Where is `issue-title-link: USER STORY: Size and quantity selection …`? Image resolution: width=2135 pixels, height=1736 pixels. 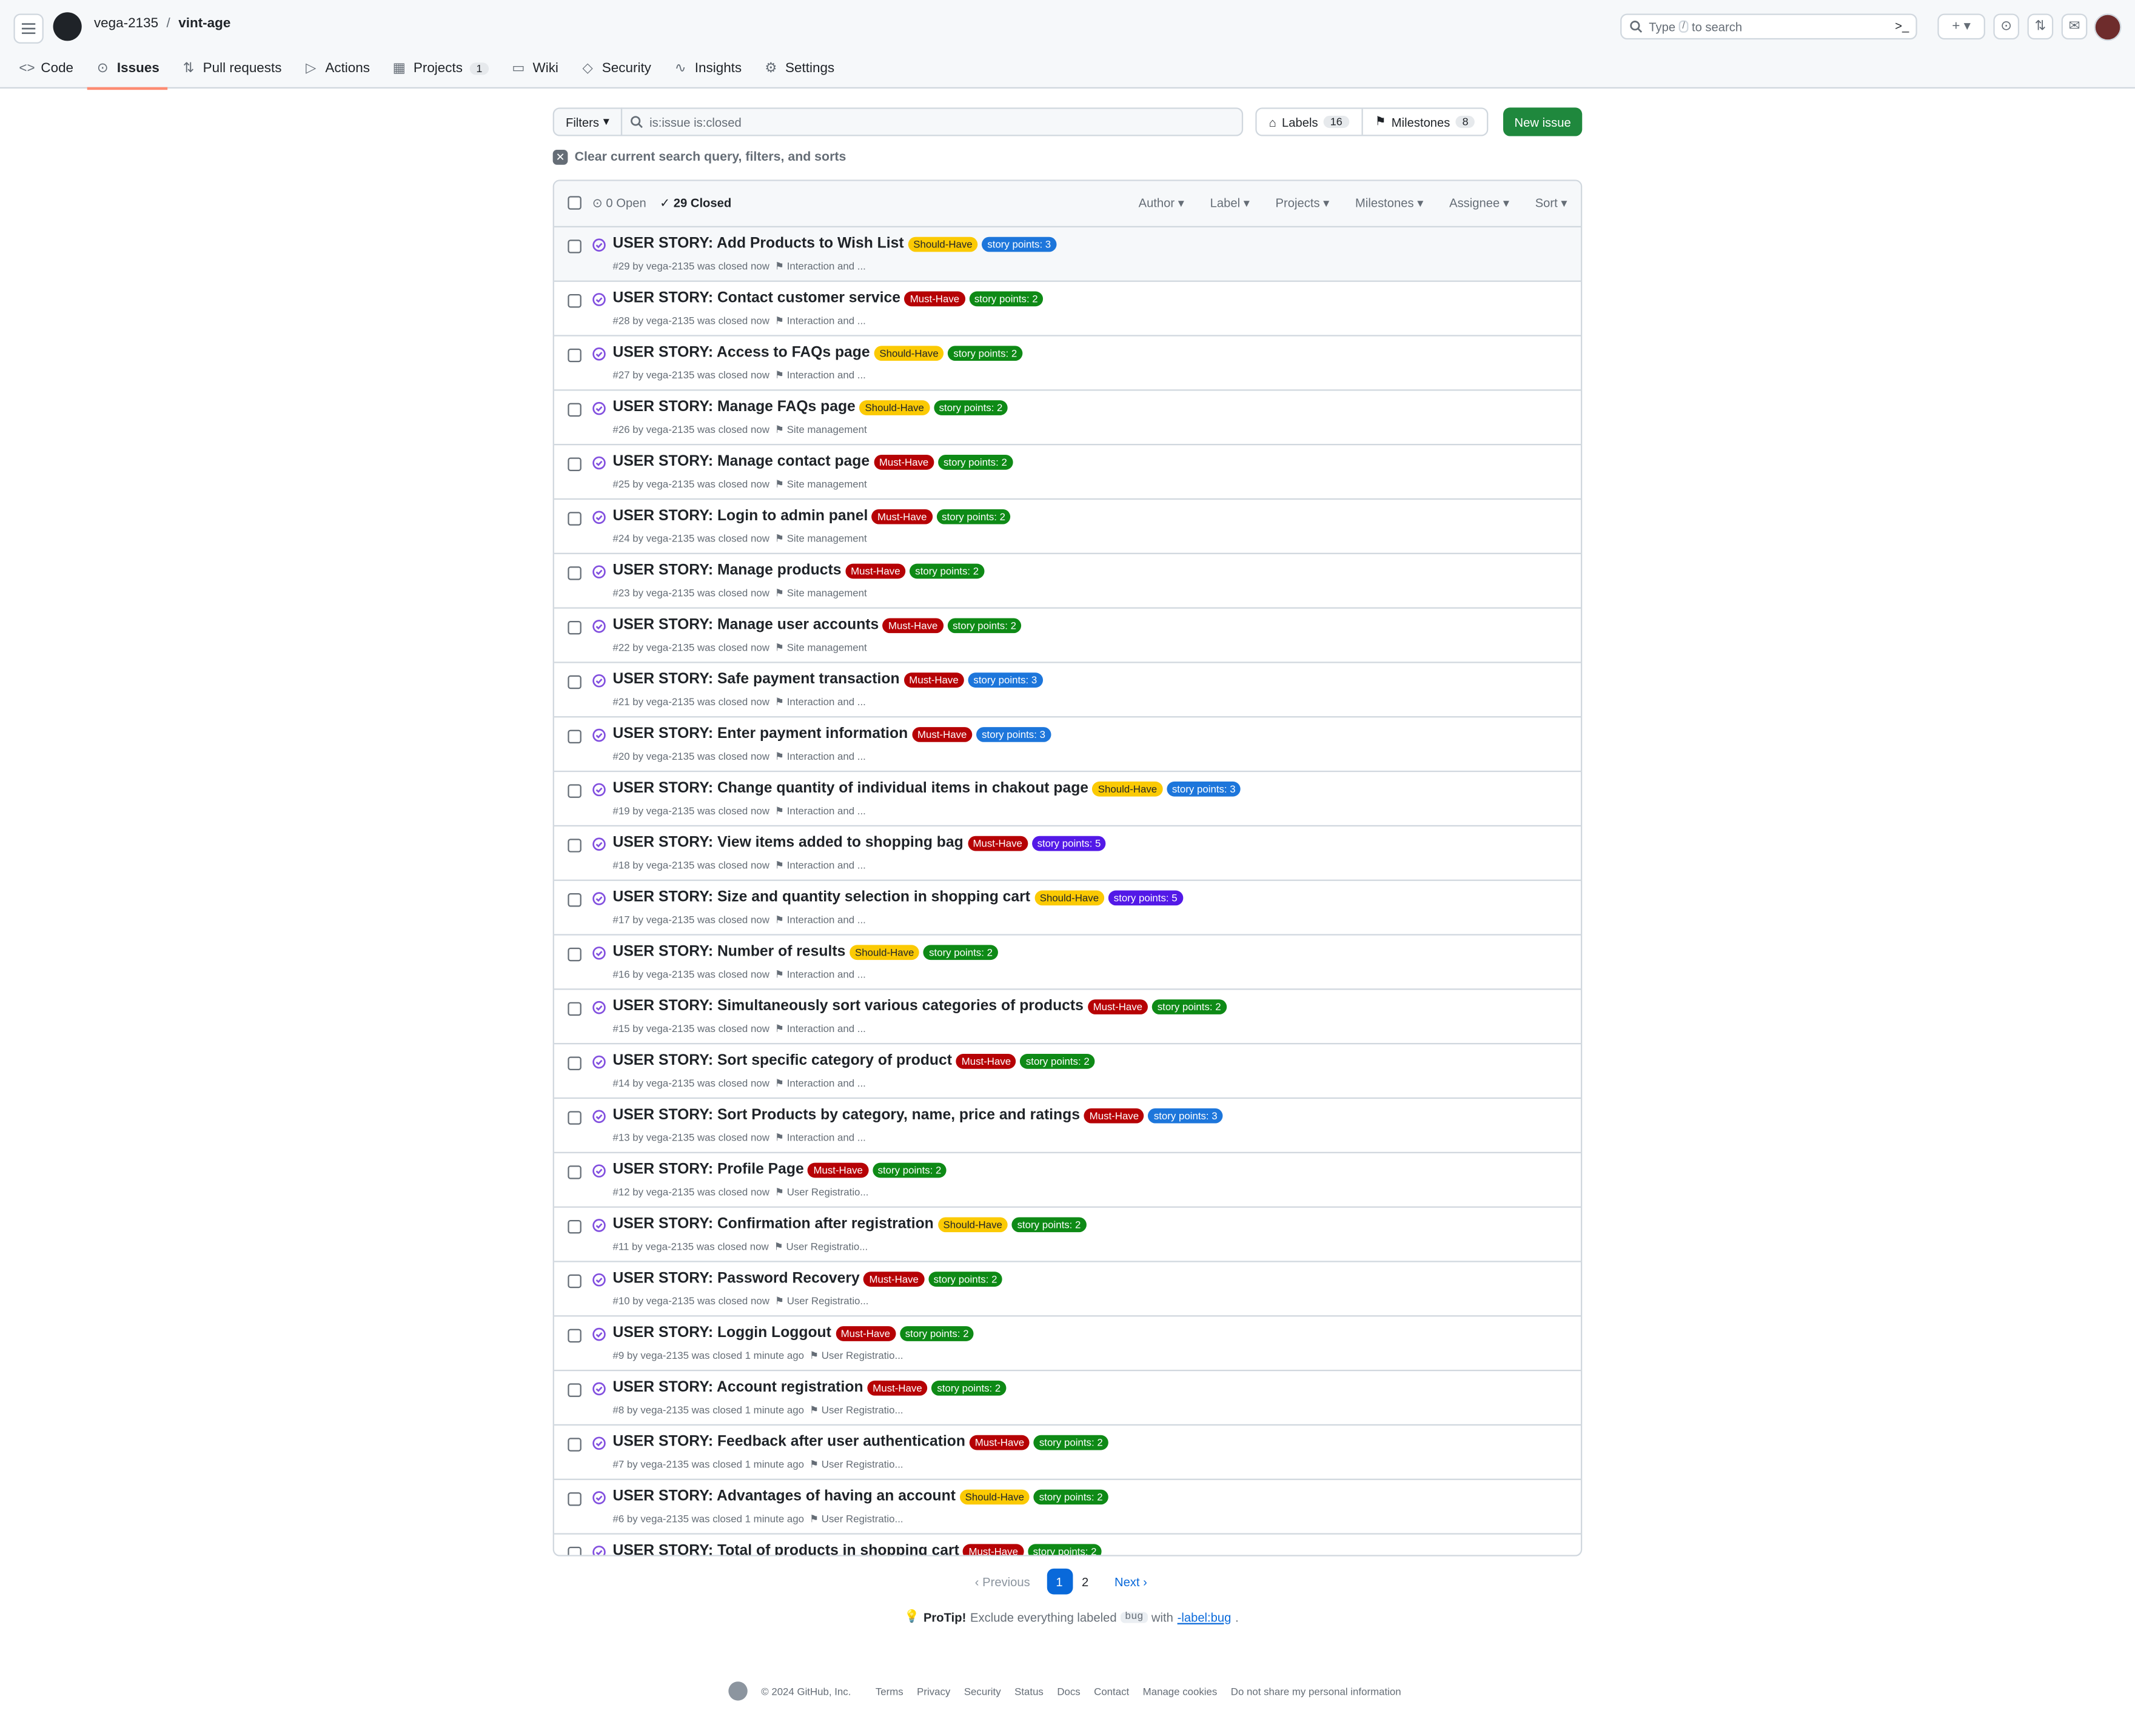 issue-title-link: USER STORY: Size and quantity selection … is located at coordinates (821, 897).